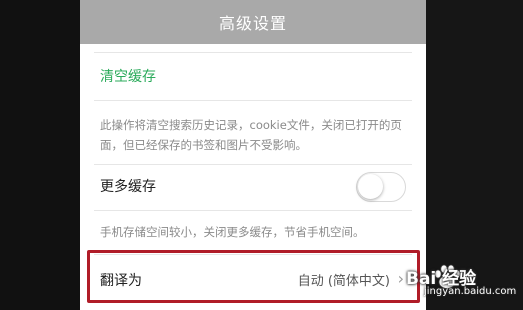 The image size is (523, 310). What do you see at coordinates (232, 232) in the screenshot?
I see `more-cache-description: 手机存储空间较小，关闭更多缓存，节省手机空间。` at bounding box center [232, 232].